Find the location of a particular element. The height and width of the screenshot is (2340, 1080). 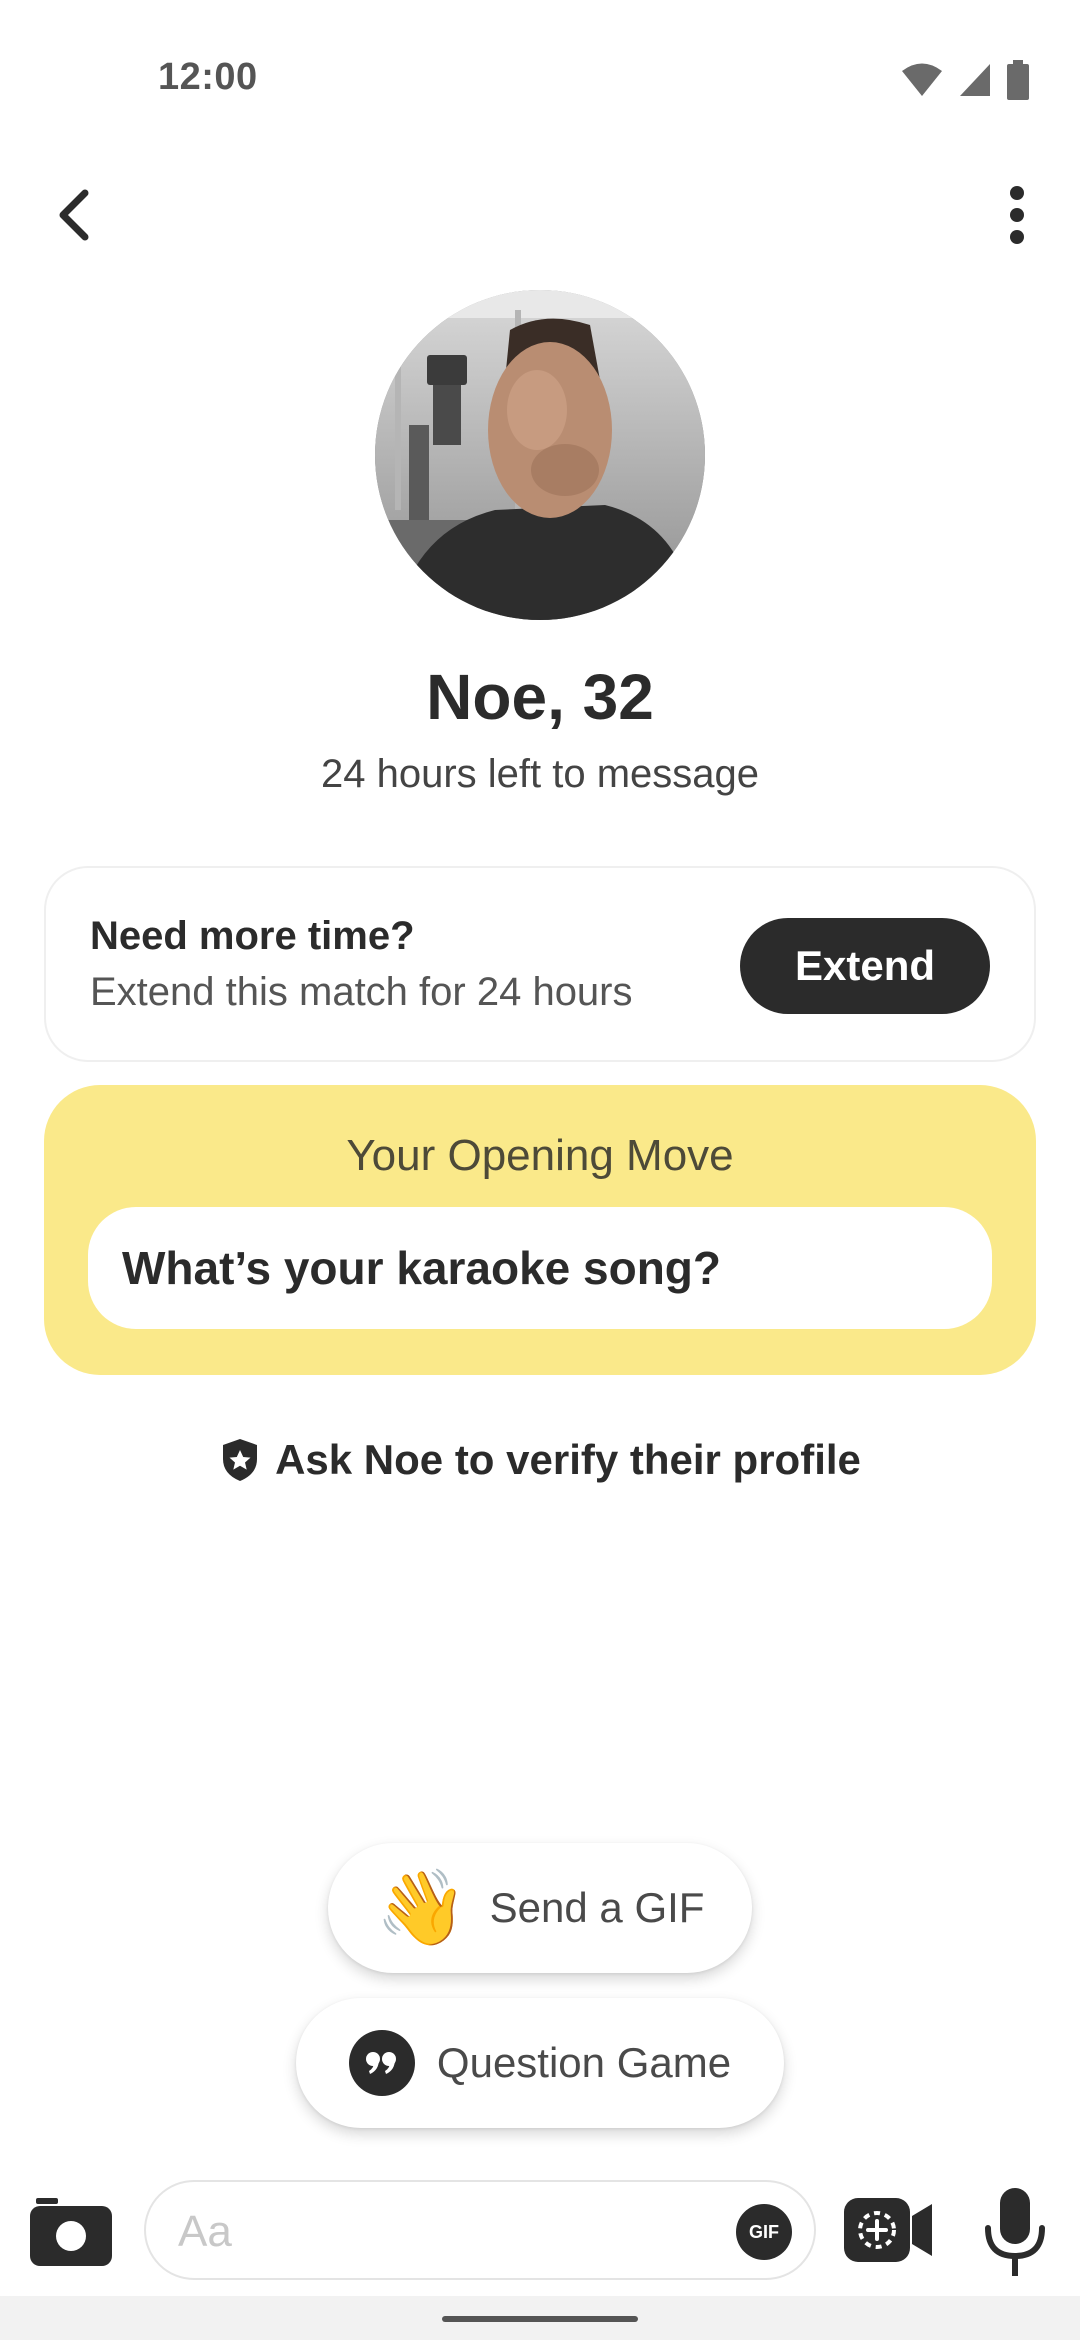

status-bar: 12:00 is located at coordinates (540, 75).